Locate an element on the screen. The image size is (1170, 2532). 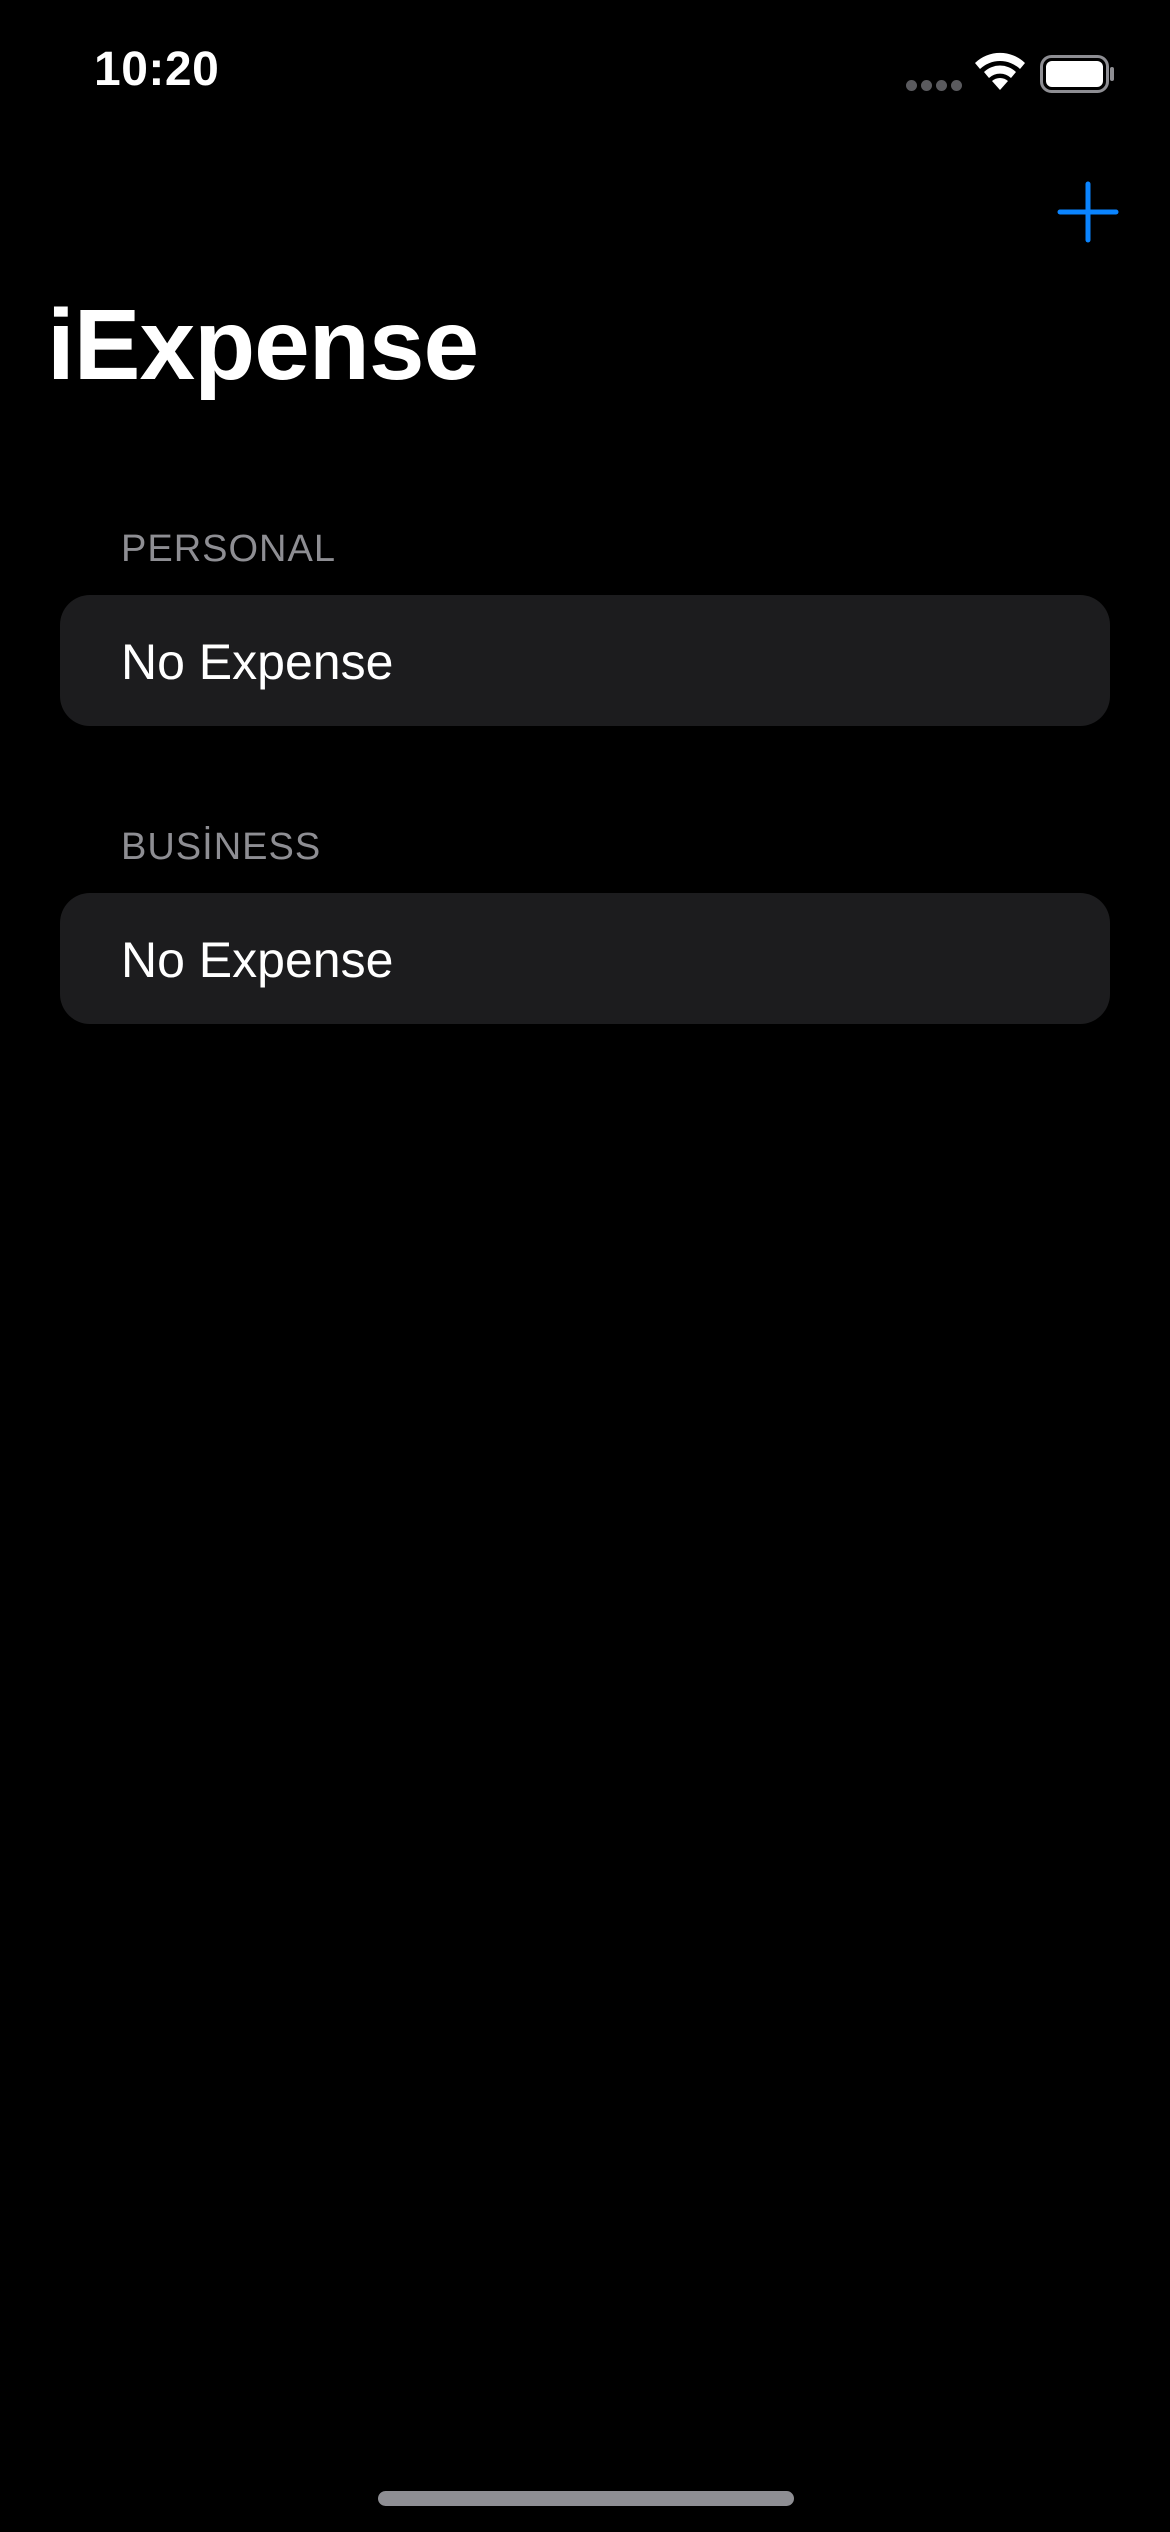
battery-icon is located at coordinates (1077, 74).